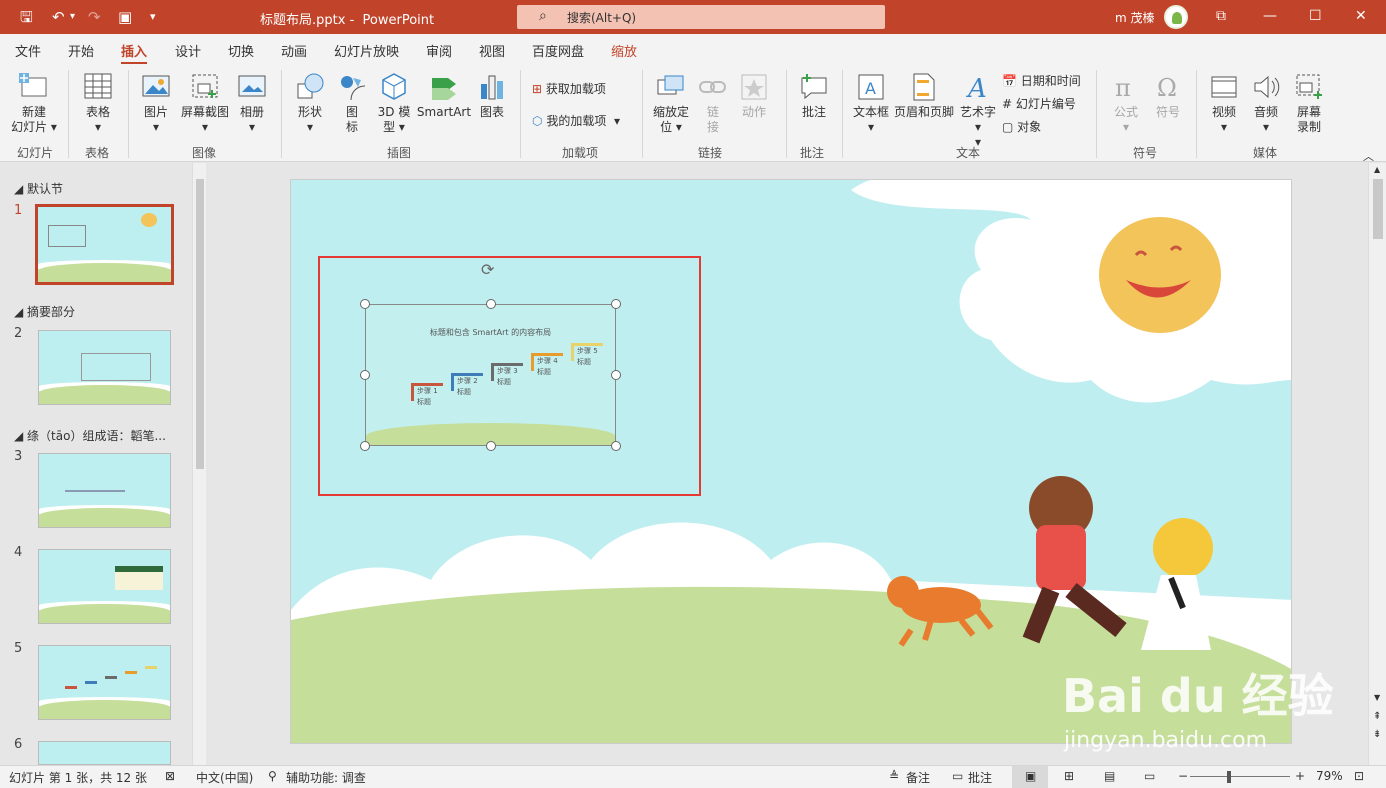 This screenshot has width=1386, height=788. What do you see at coordinates (1329, 776) in the screenshot?
I see `zoom-level: 79%` at bounding box center [1329, 776].